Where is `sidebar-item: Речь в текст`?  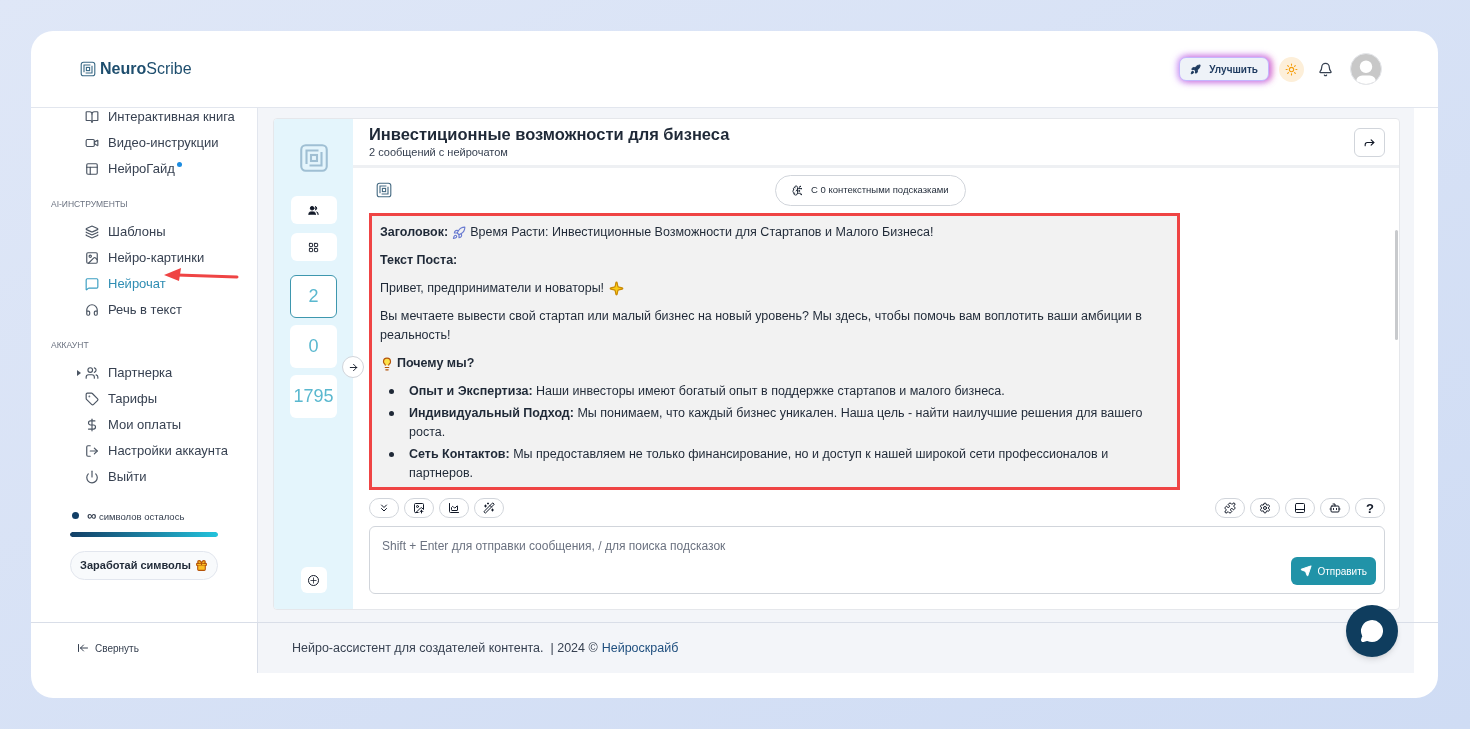
sidebar-item: Речь в текст is located at coordinates (145, 310).